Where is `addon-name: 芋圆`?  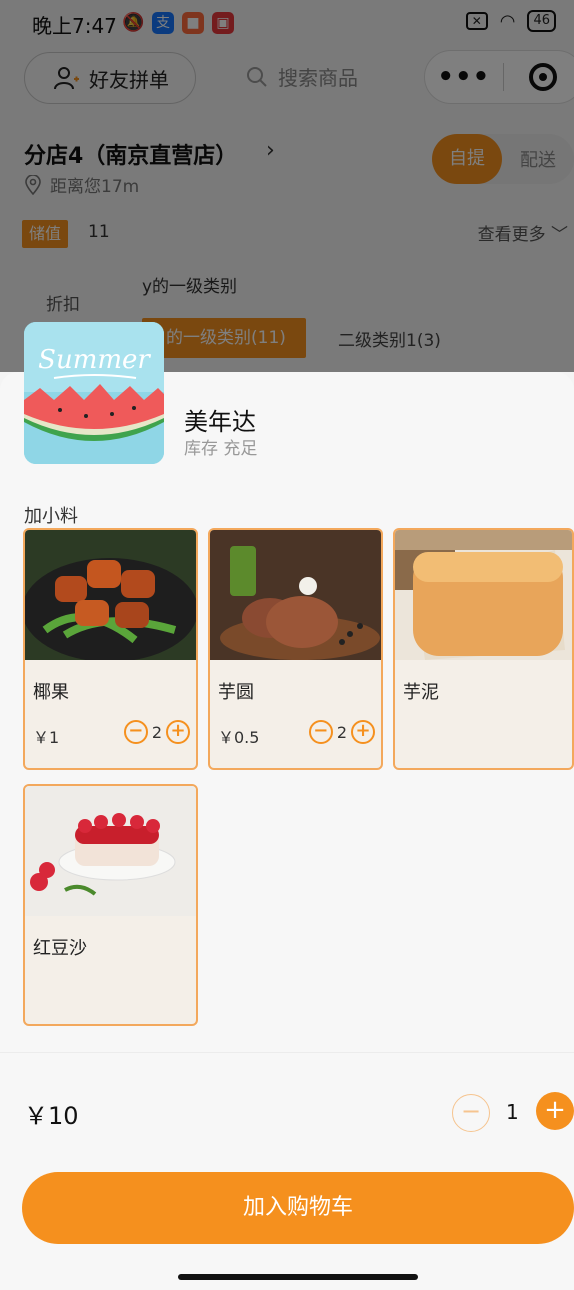
addon-name: 芋圆 is located at coordinates (236, 692).